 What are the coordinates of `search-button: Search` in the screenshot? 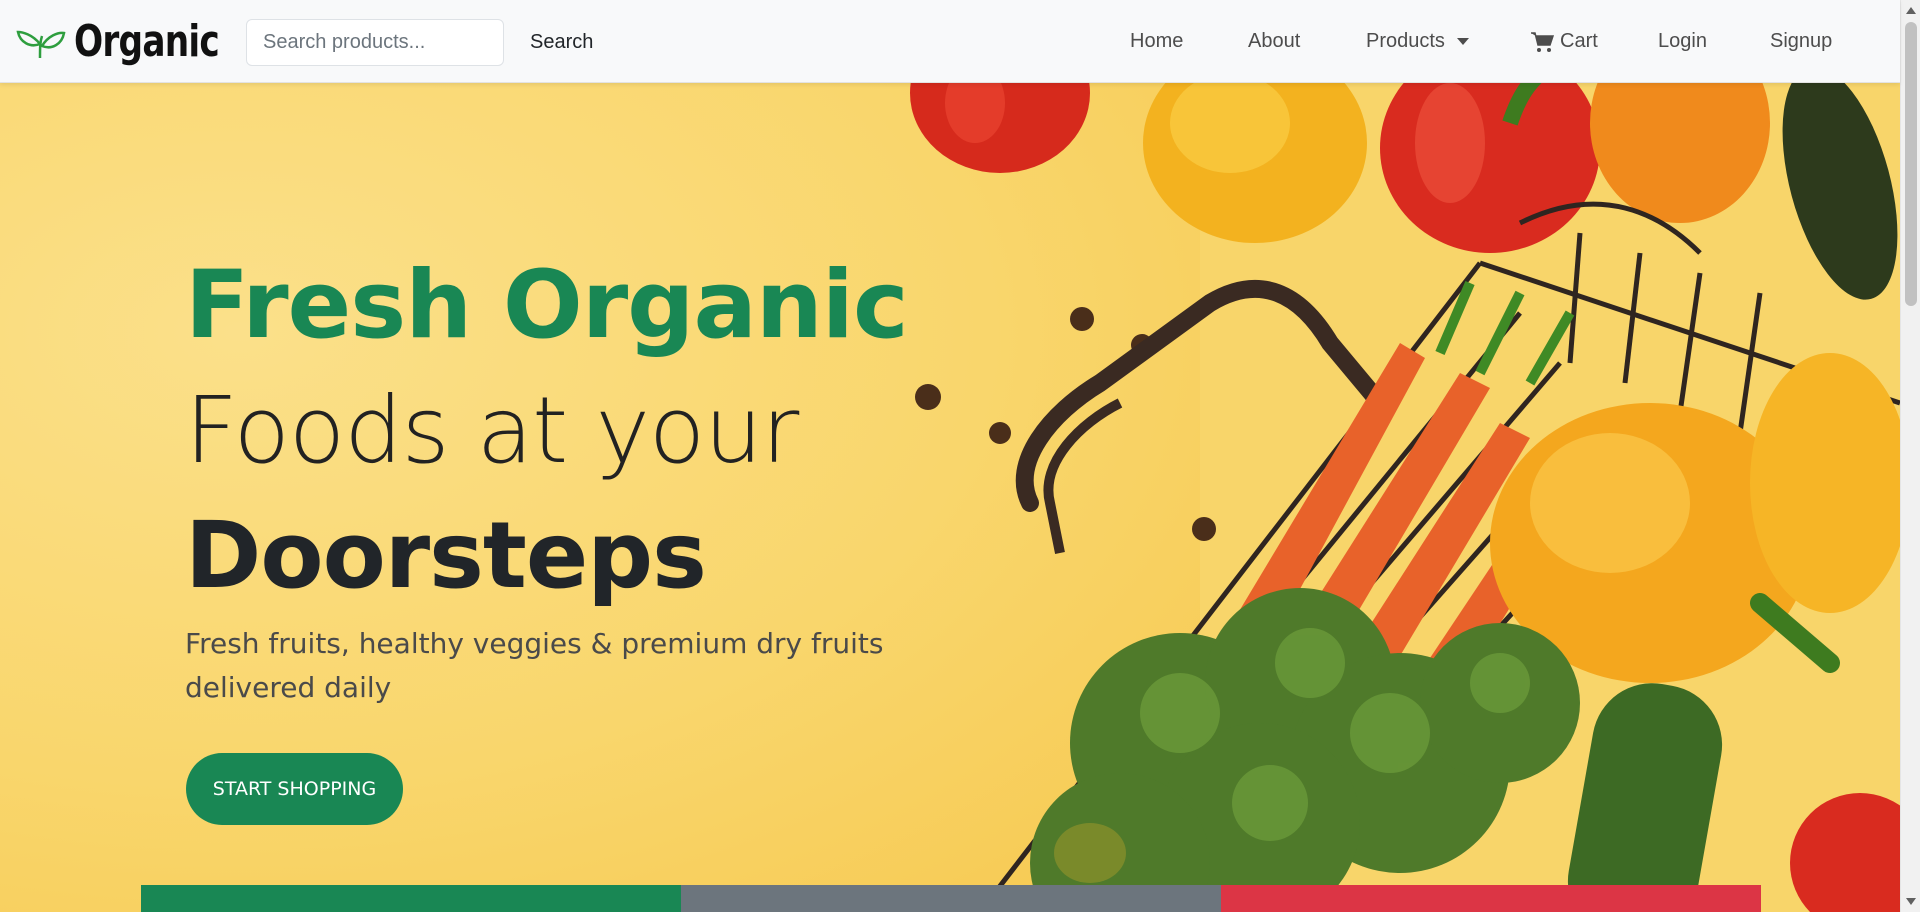 It's located at (561, 42).